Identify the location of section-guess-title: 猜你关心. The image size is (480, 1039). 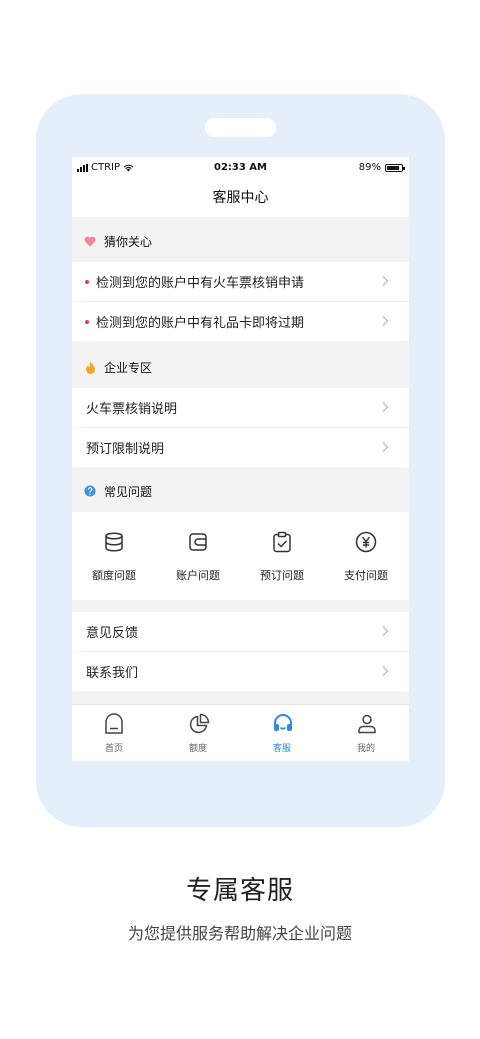
(128, 241).